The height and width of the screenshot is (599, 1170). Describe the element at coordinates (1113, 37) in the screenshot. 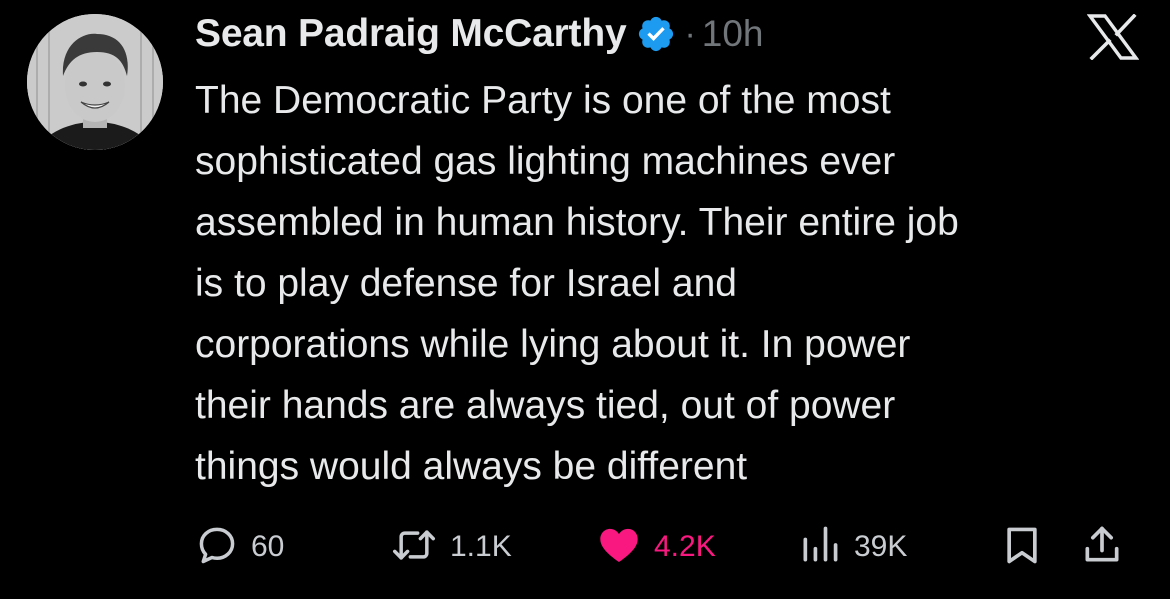

I see `x-logo-icon` at that location.